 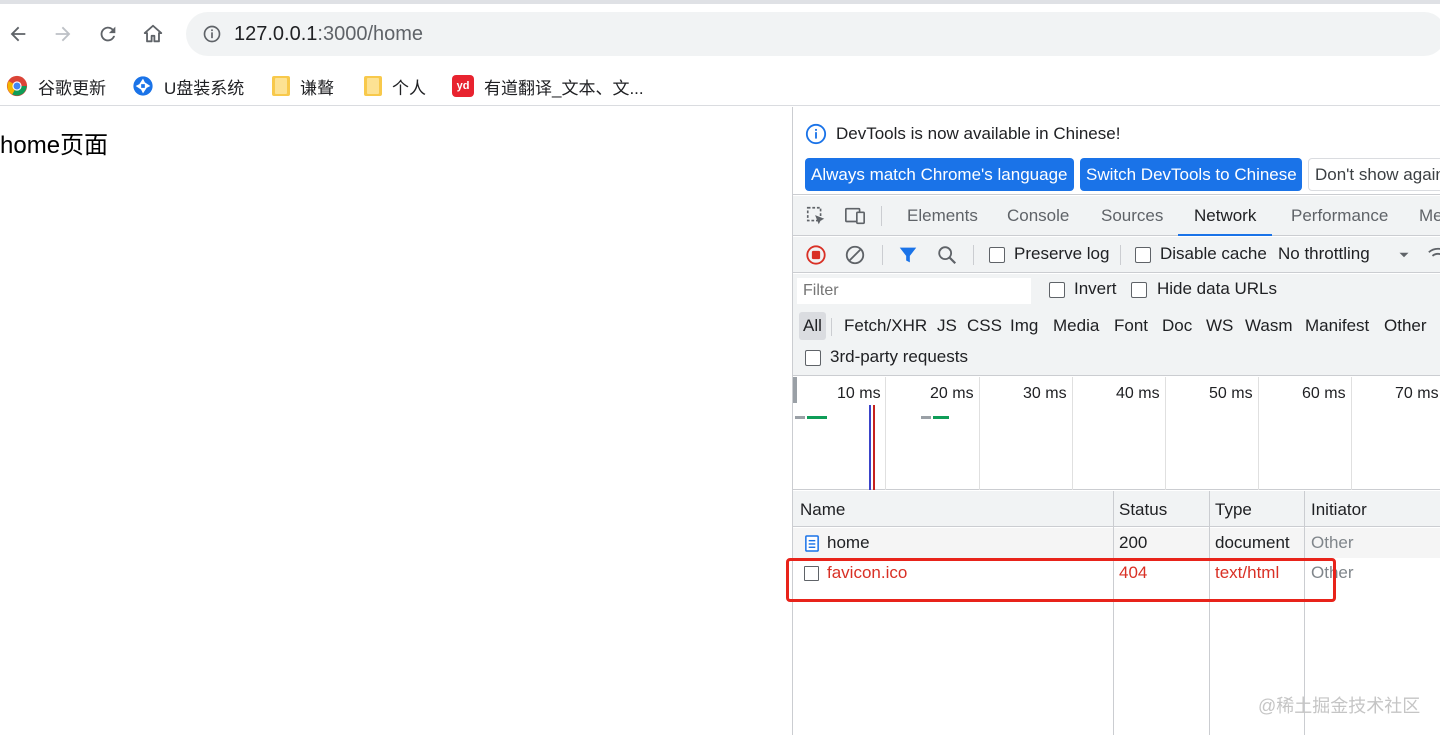 What do you see at coordinates (1133, 542) in the screenshot?
I see `request-status: 200` at bounding box center [1133, 542].